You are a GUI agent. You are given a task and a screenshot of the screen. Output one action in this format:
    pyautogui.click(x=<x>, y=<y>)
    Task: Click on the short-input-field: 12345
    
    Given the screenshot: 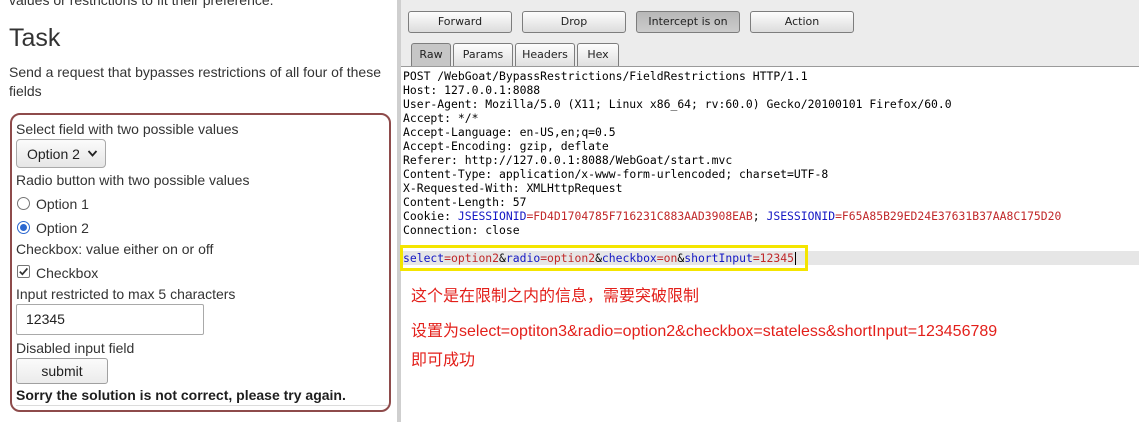 What is the action you would take?
    pyautogui.click(x=110, y=319)
    